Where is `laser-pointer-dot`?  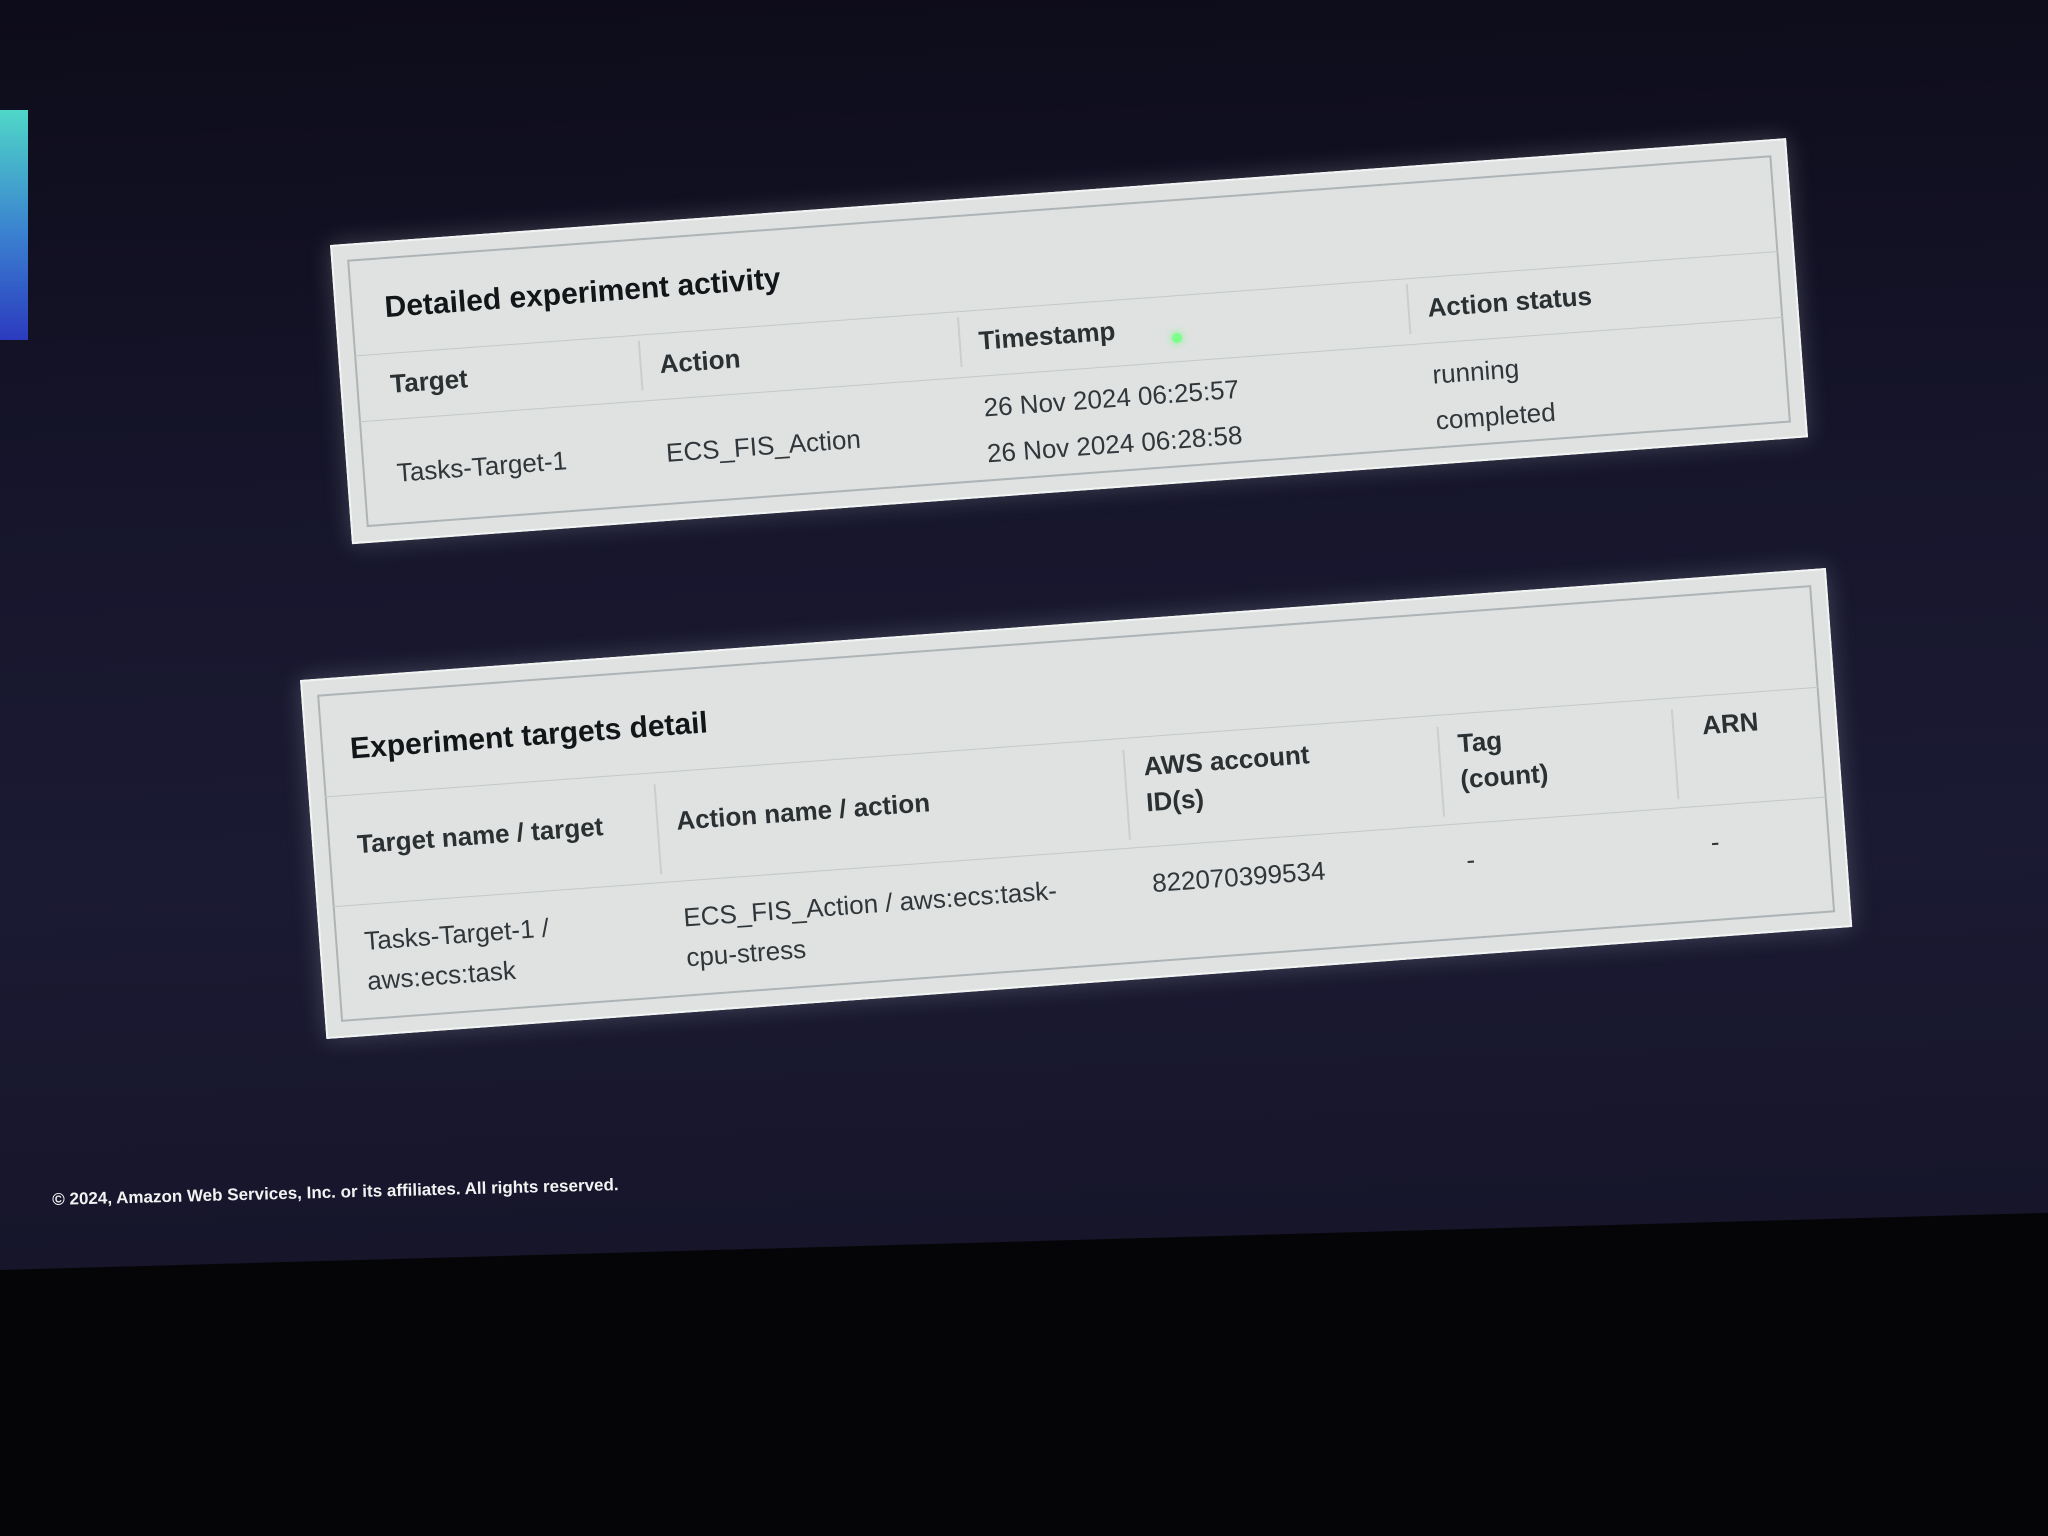 laser-pointer-dot is located at coordinates (1177, 338).